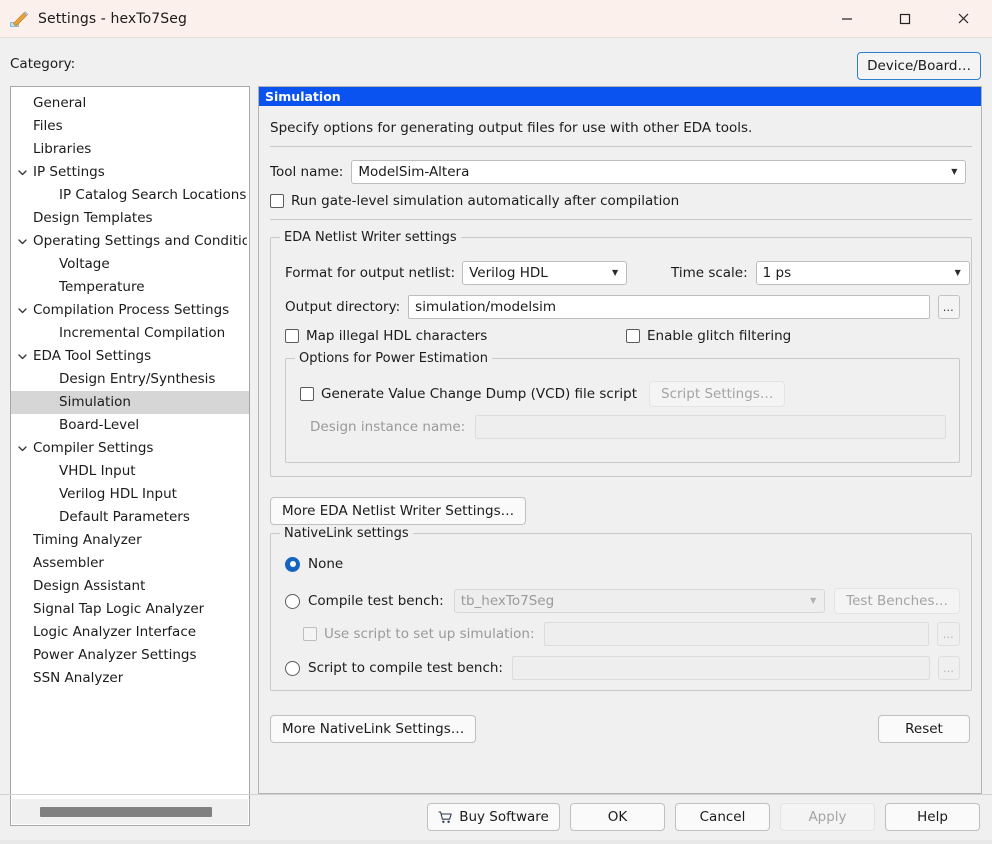  Describe the element at coordinates (130, 103) in the screenshot. I see `sidebar-item-general: General` at that location.